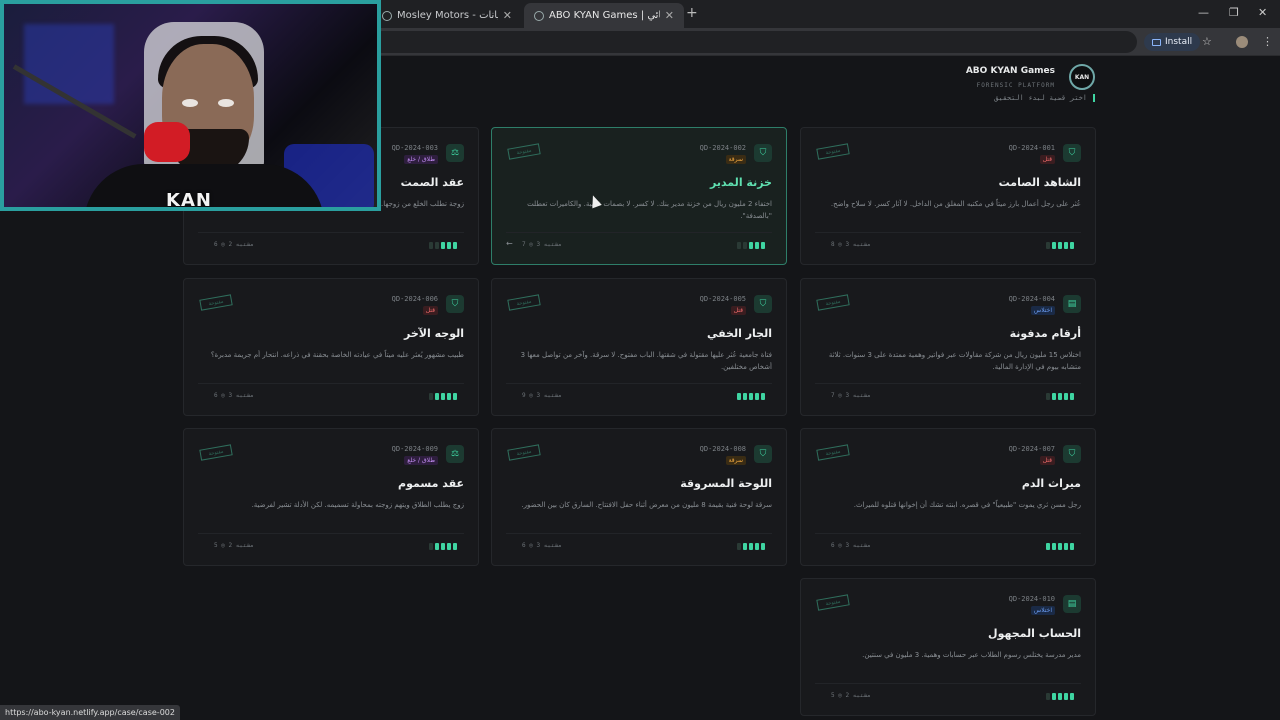 This screenshot has height=720, width=1280. I want to click on case-meta: 8 ◎ 3 مشتبه, so click(851, 244).